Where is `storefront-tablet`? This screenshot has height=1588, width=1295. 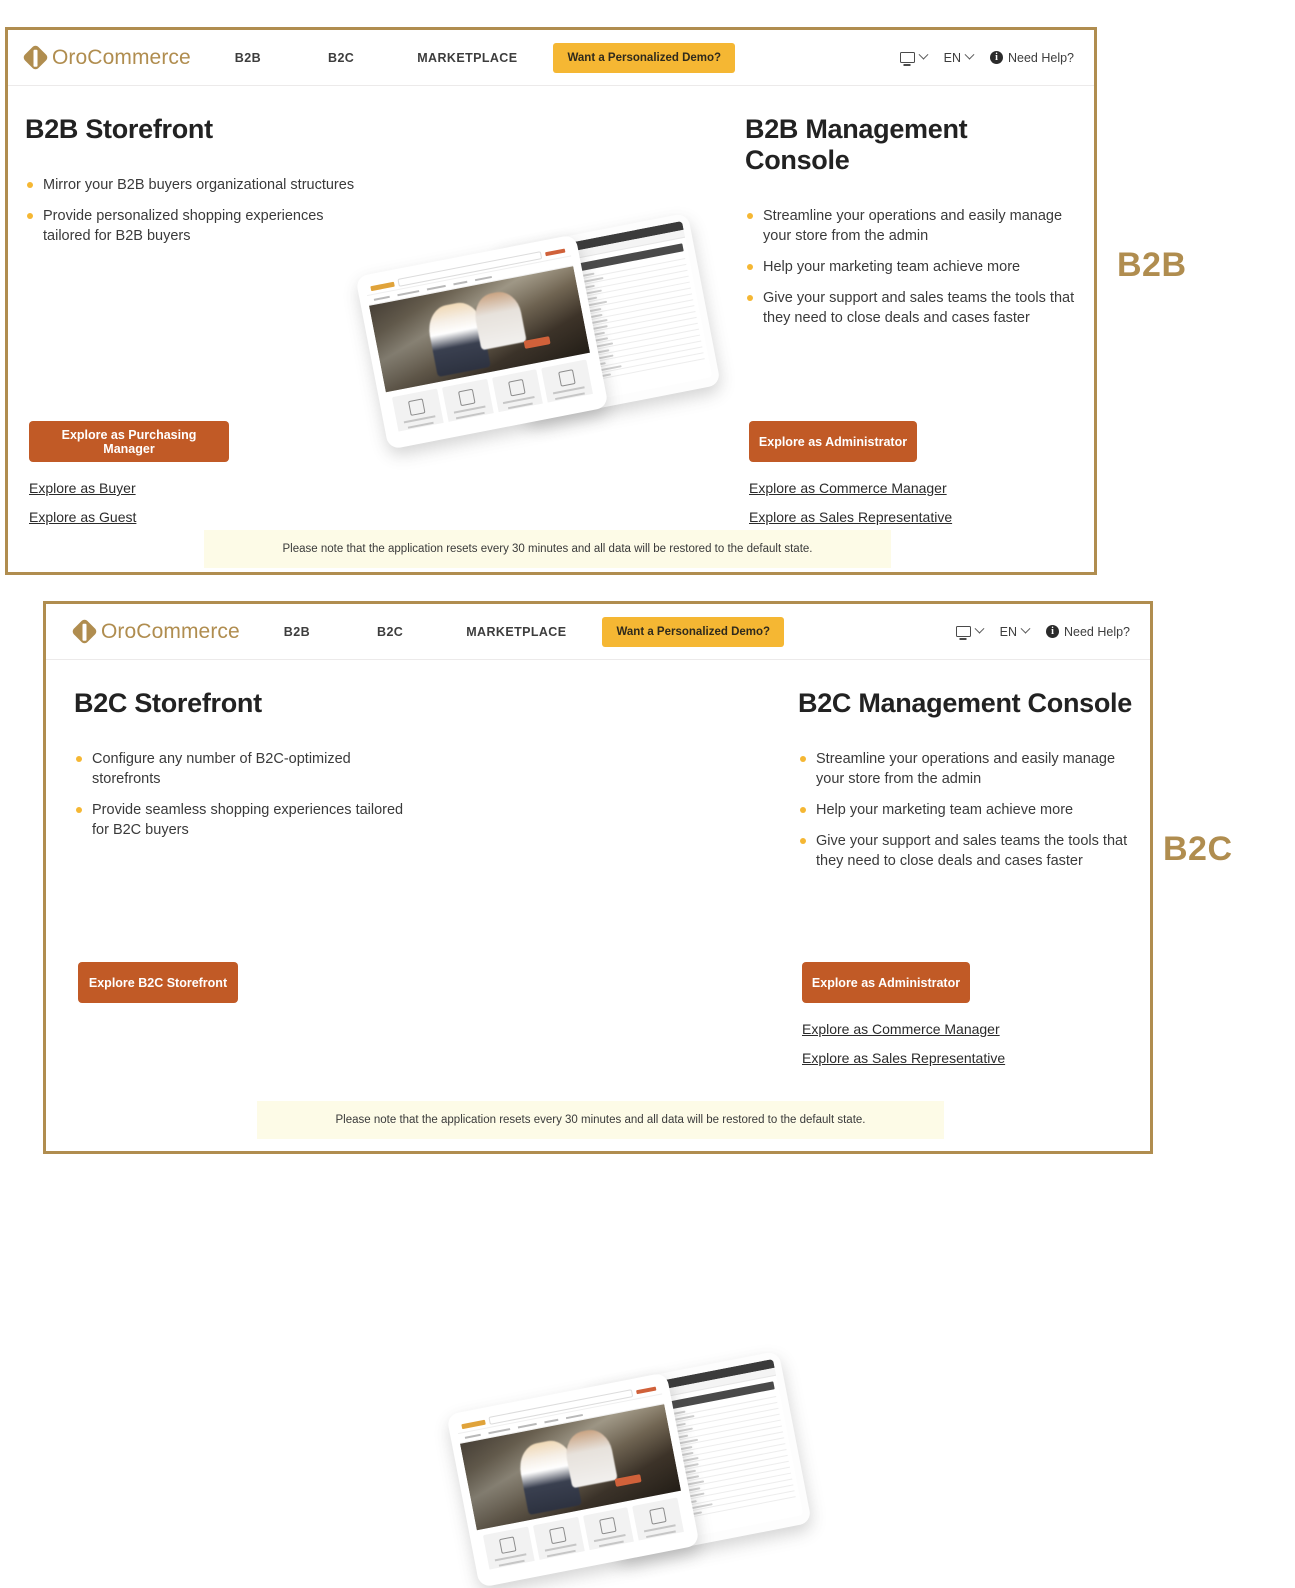
storefront-tablet is located at coordinates (573, 1480).